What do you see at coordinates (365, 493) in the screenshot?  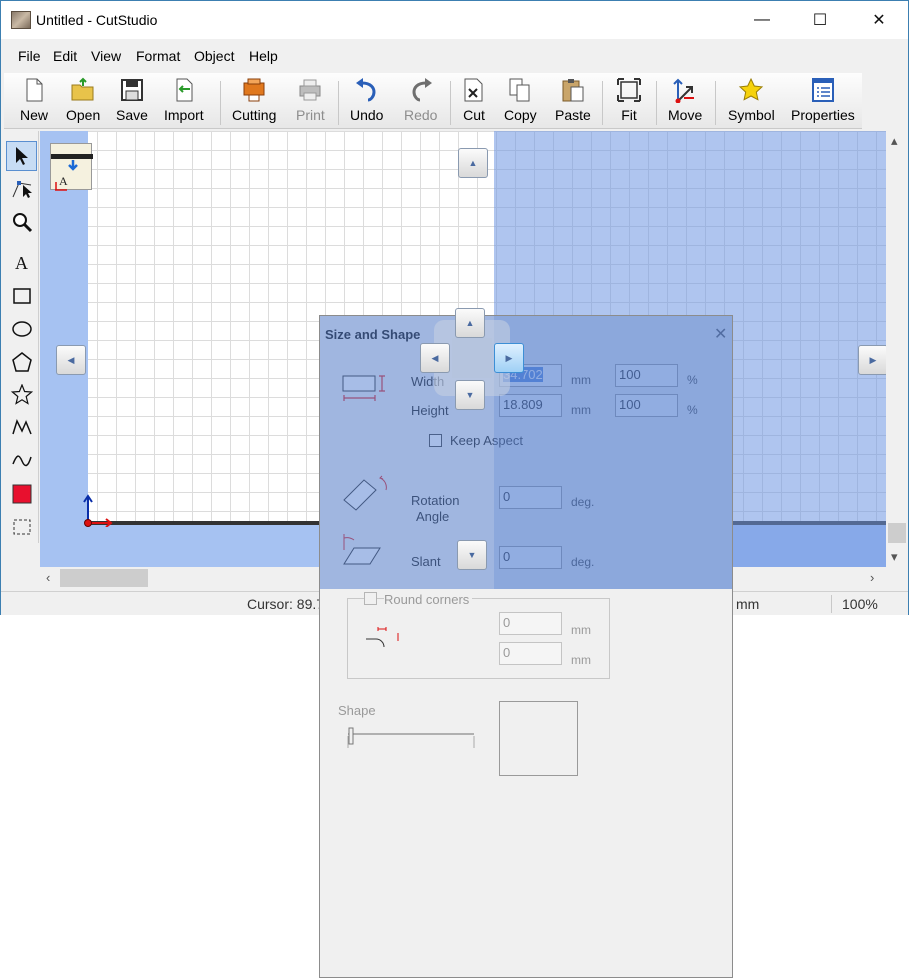 I see `rotation-icon` at bounding box center [365, 493].